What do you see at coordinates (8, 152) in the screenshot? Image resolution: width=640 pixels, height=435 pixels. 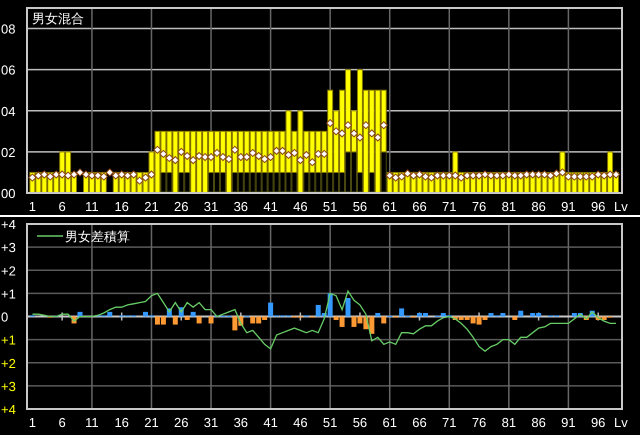 I see `axis-label: 02` at bounding box center [8, 152].